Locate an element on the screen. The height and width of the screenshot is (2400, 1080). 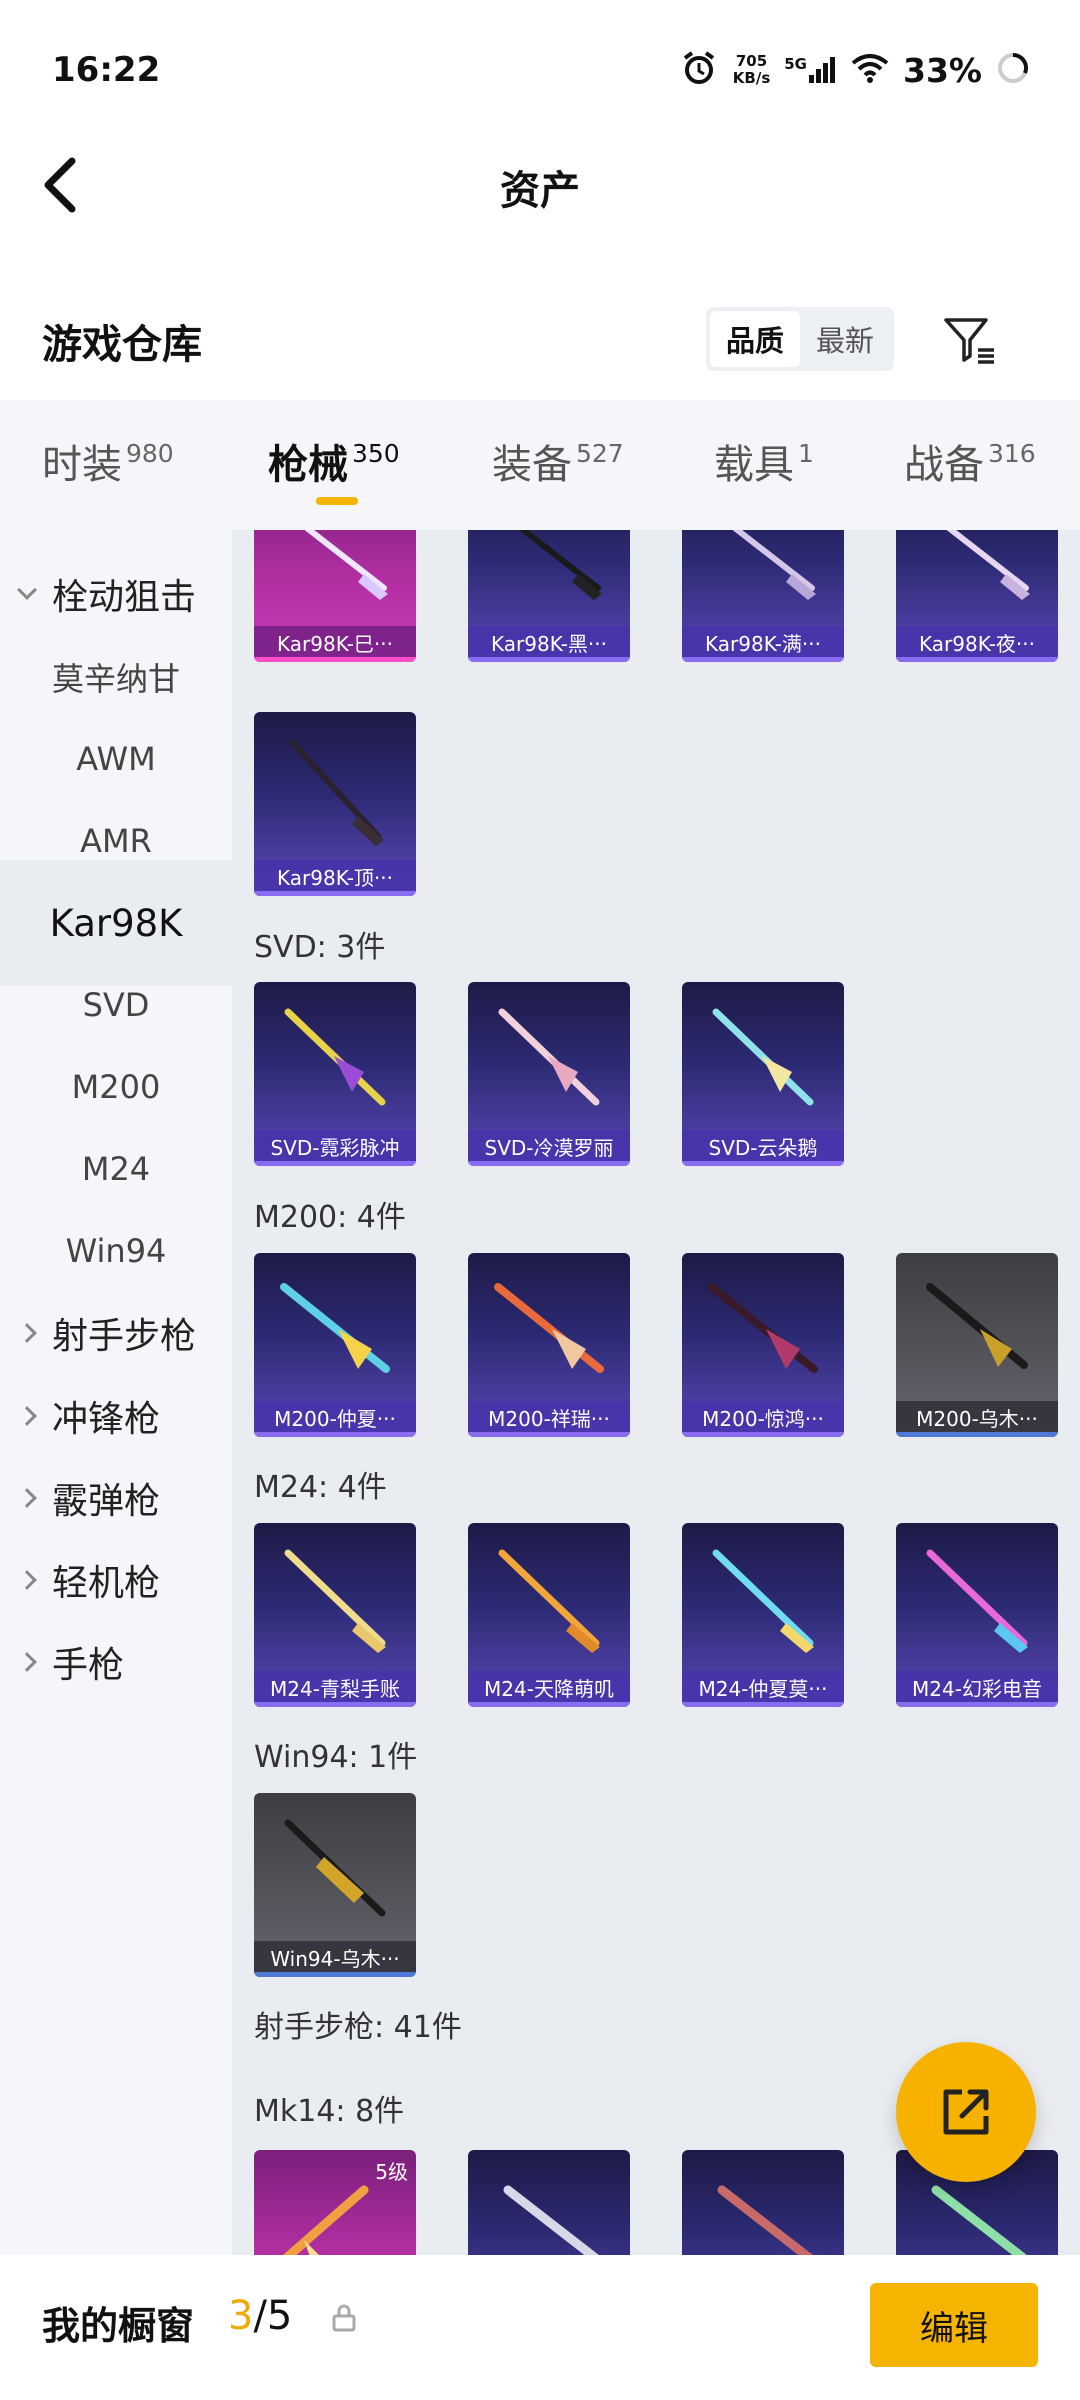
item-card: M200-乌木··· is located at coordinates (977, 1345).